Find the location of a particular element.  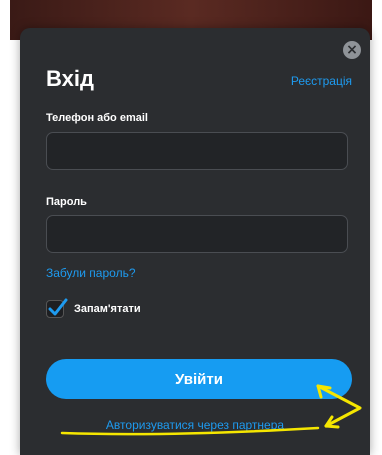

remember-checkbox is located at coordinates (57, 308).